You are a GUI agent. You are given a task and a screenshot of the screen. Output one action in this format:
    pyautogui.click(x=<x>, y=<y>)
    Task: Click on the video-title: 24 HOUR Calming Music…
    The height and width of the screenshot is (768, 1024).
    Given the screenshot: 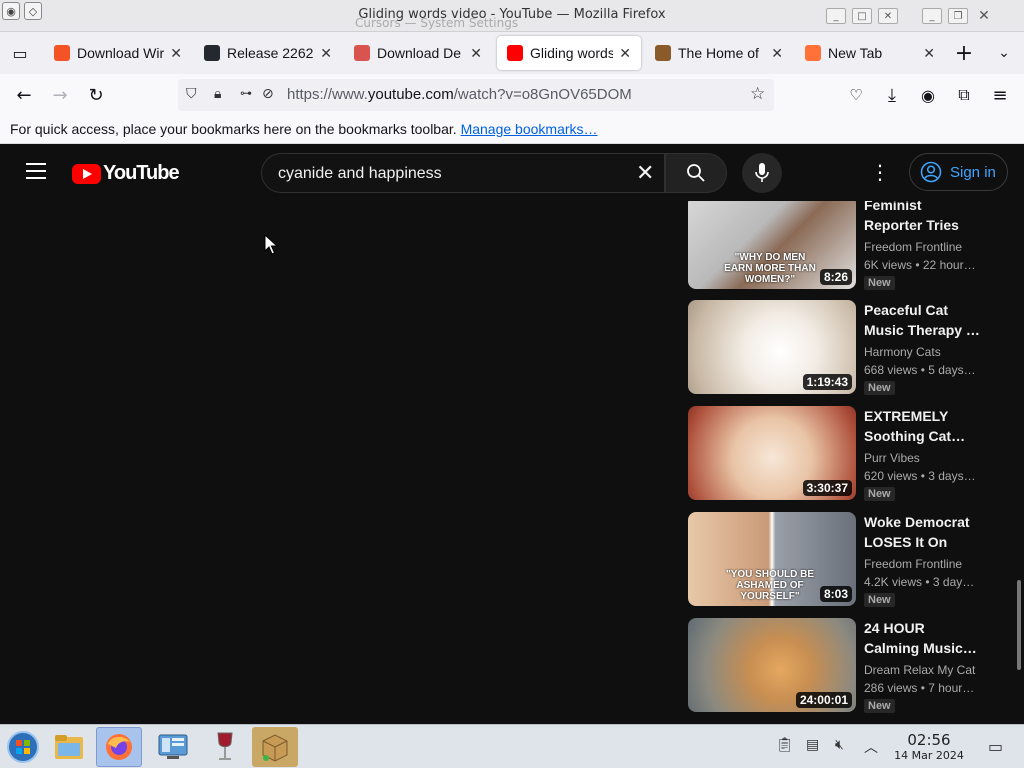 What is the action you would take?
    pyautogui.click(x=922, y=638)
    